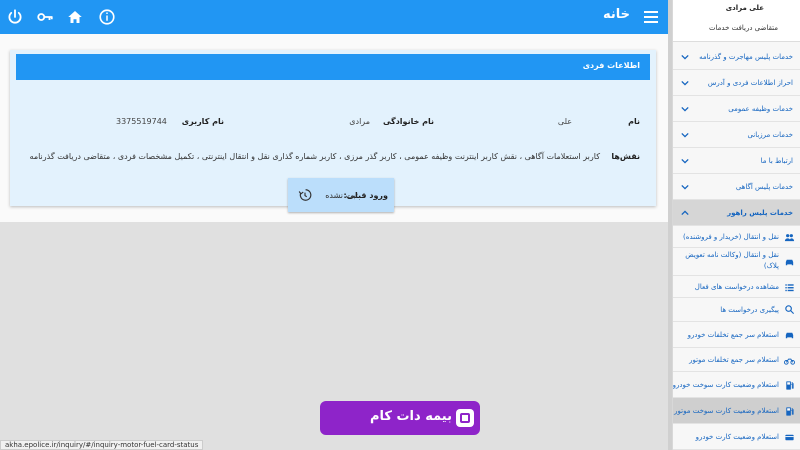 The width and height of the screenshot is (800, 450). What do you see at coordinates (749, 310) in the screenshot?
I see `sidebar-subitem-label: پیگیری درخواست ها` at bounding box center [749, 310].